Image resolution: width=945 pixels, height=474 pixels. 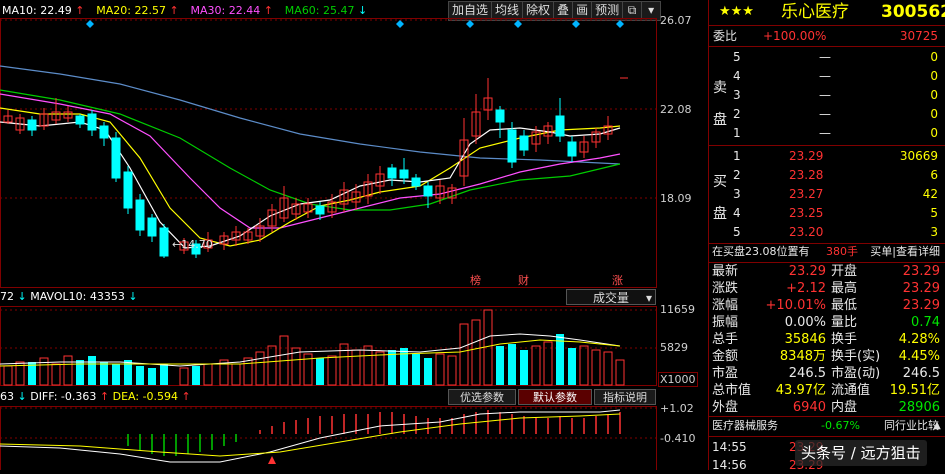 I want to click on sell-row: 3 — 0, so click(x=825, y=95).